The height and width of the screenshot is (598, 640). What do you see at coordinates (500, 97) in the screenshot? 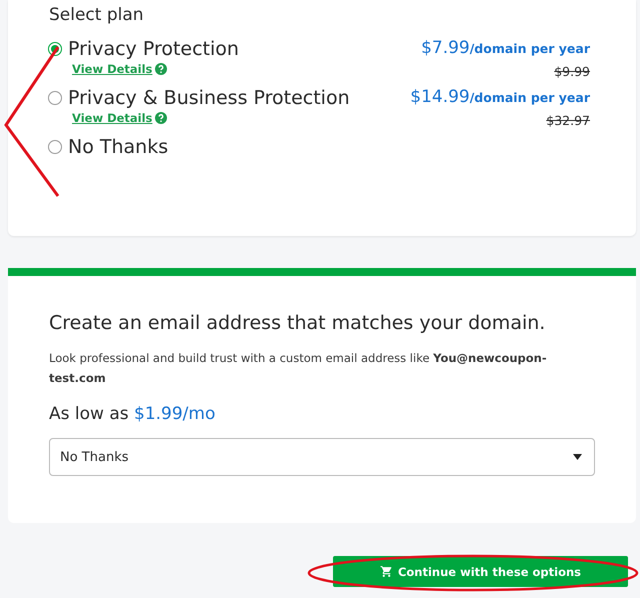
I see `plan-price: $14.99/domain per year` at bounding box center [500, 97].